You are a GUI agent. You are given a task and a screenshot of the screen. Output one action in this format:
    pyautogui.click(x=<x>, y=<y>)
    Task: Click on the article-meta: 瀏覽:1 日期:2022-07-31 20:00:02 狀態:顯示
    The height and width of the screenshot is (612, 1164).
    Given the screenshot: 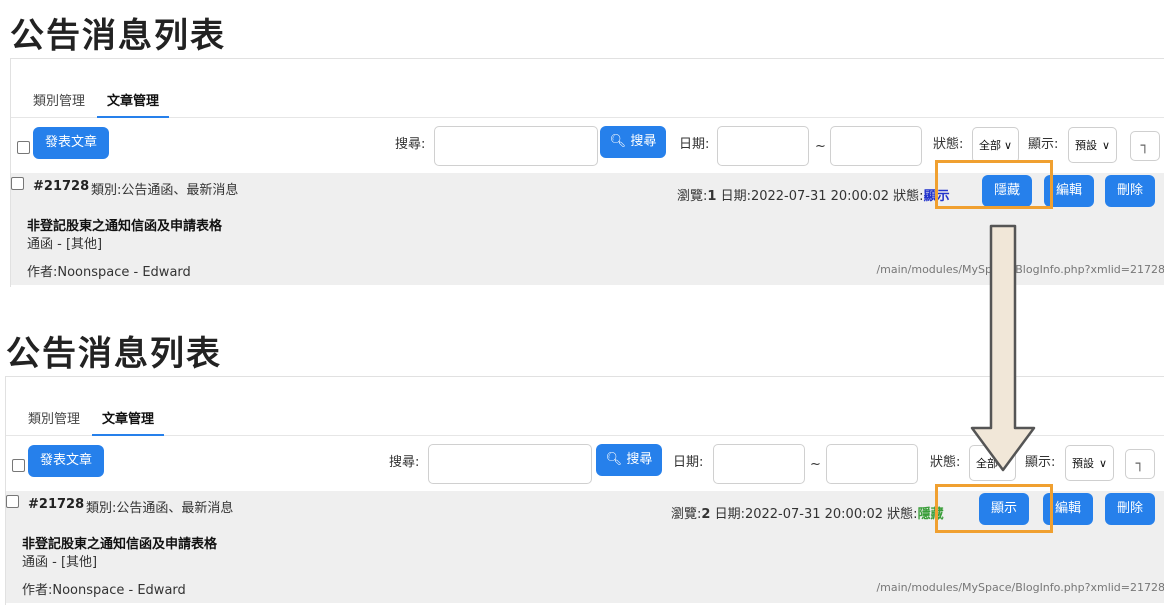 What is the action you would take?
    pyautogui.click(x=813, y=194)
    